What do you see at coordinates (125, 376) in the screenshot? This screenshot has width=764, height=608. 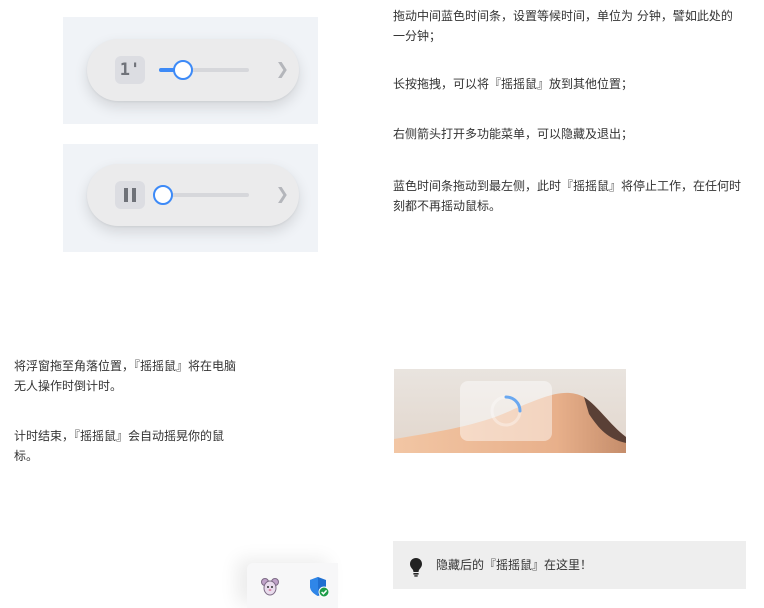 I see `instruction-text-5: 将浮窗拖至角落位置，『摇摇鼠』将在电脑无人操作时倒计时。` at bounding box center [125, 376].